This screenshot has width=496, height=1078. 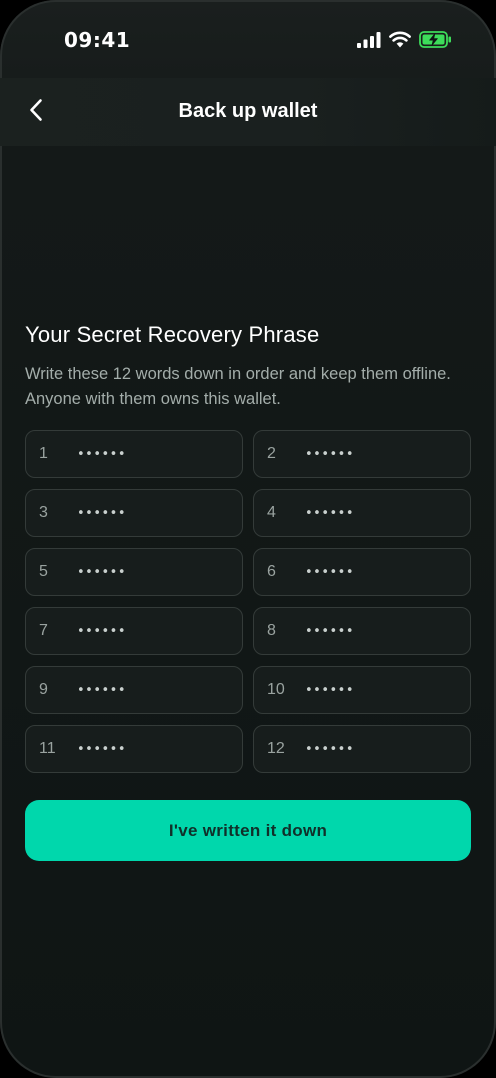 What do you see at coordinates (271, 453) in the screenshot?
I see `word-number: 2` at bounding box center [271, 453].